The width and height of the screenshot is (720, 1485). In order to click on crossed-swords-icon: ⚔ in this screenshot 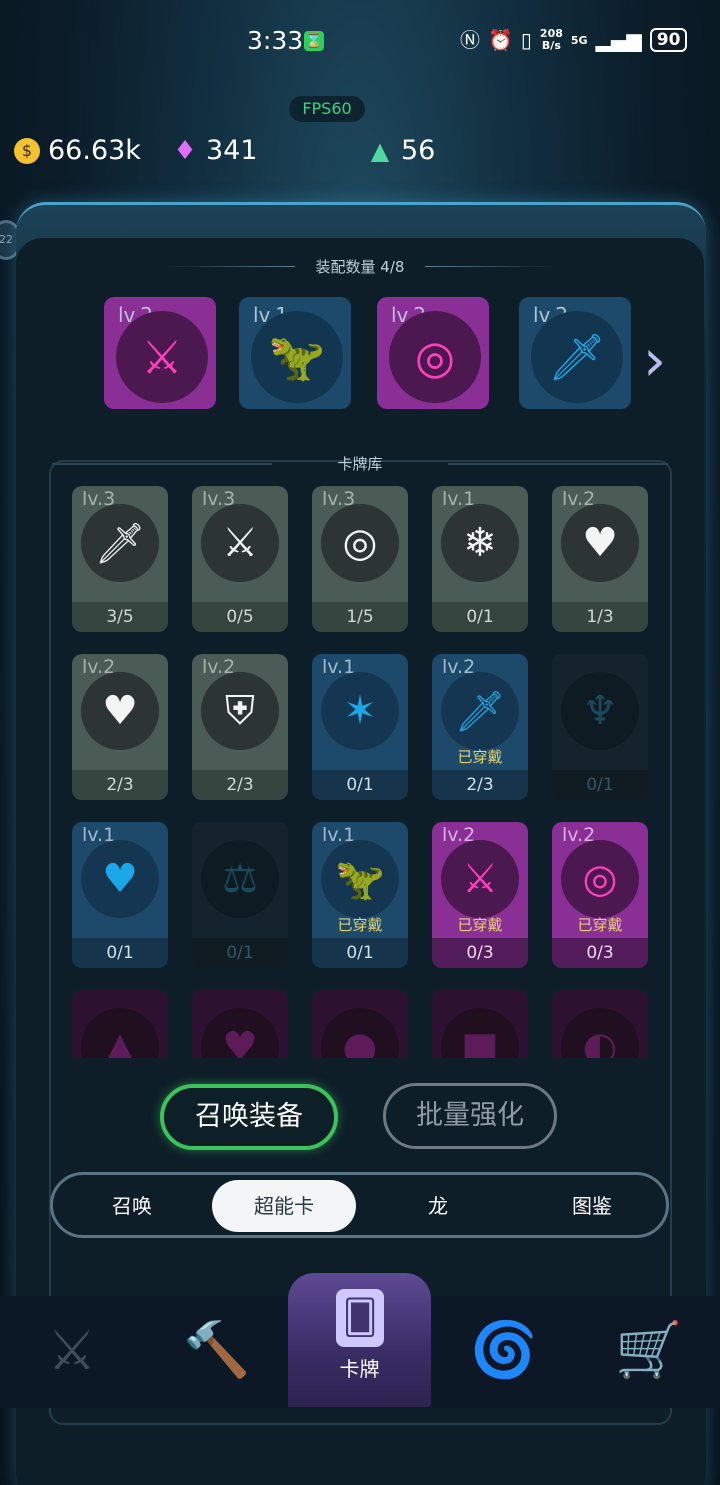, I will do `click(72, 1350)`.